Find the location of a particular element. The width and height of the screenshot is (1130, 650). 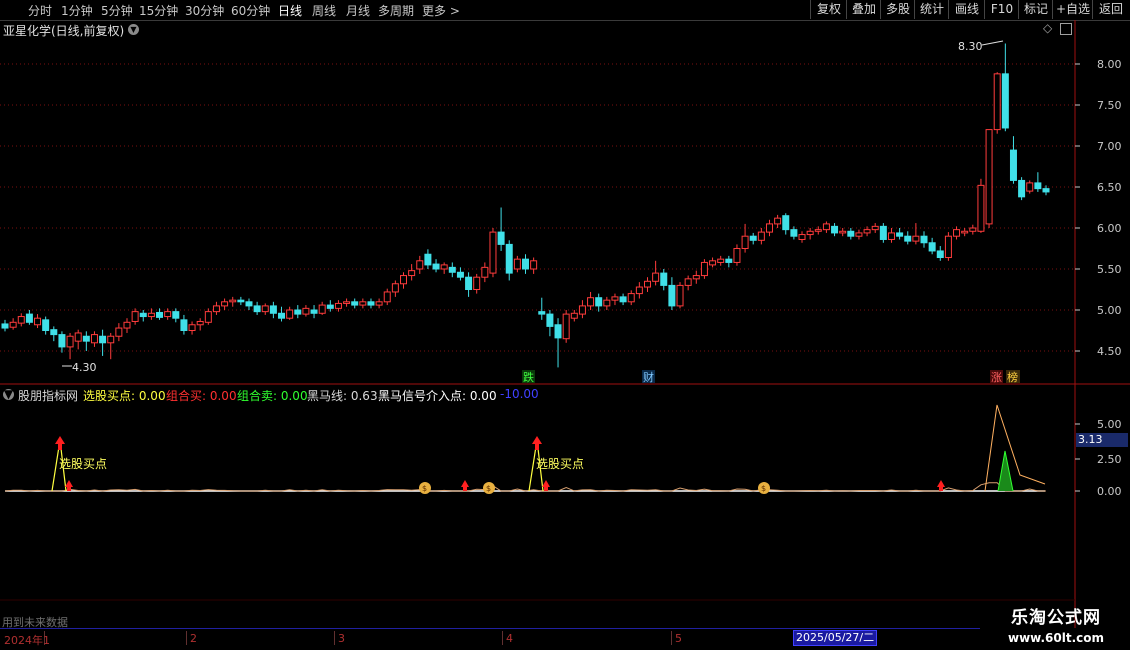

cursor-date-tip: 2025/05/27/二 is located at coordinates (835, 638).